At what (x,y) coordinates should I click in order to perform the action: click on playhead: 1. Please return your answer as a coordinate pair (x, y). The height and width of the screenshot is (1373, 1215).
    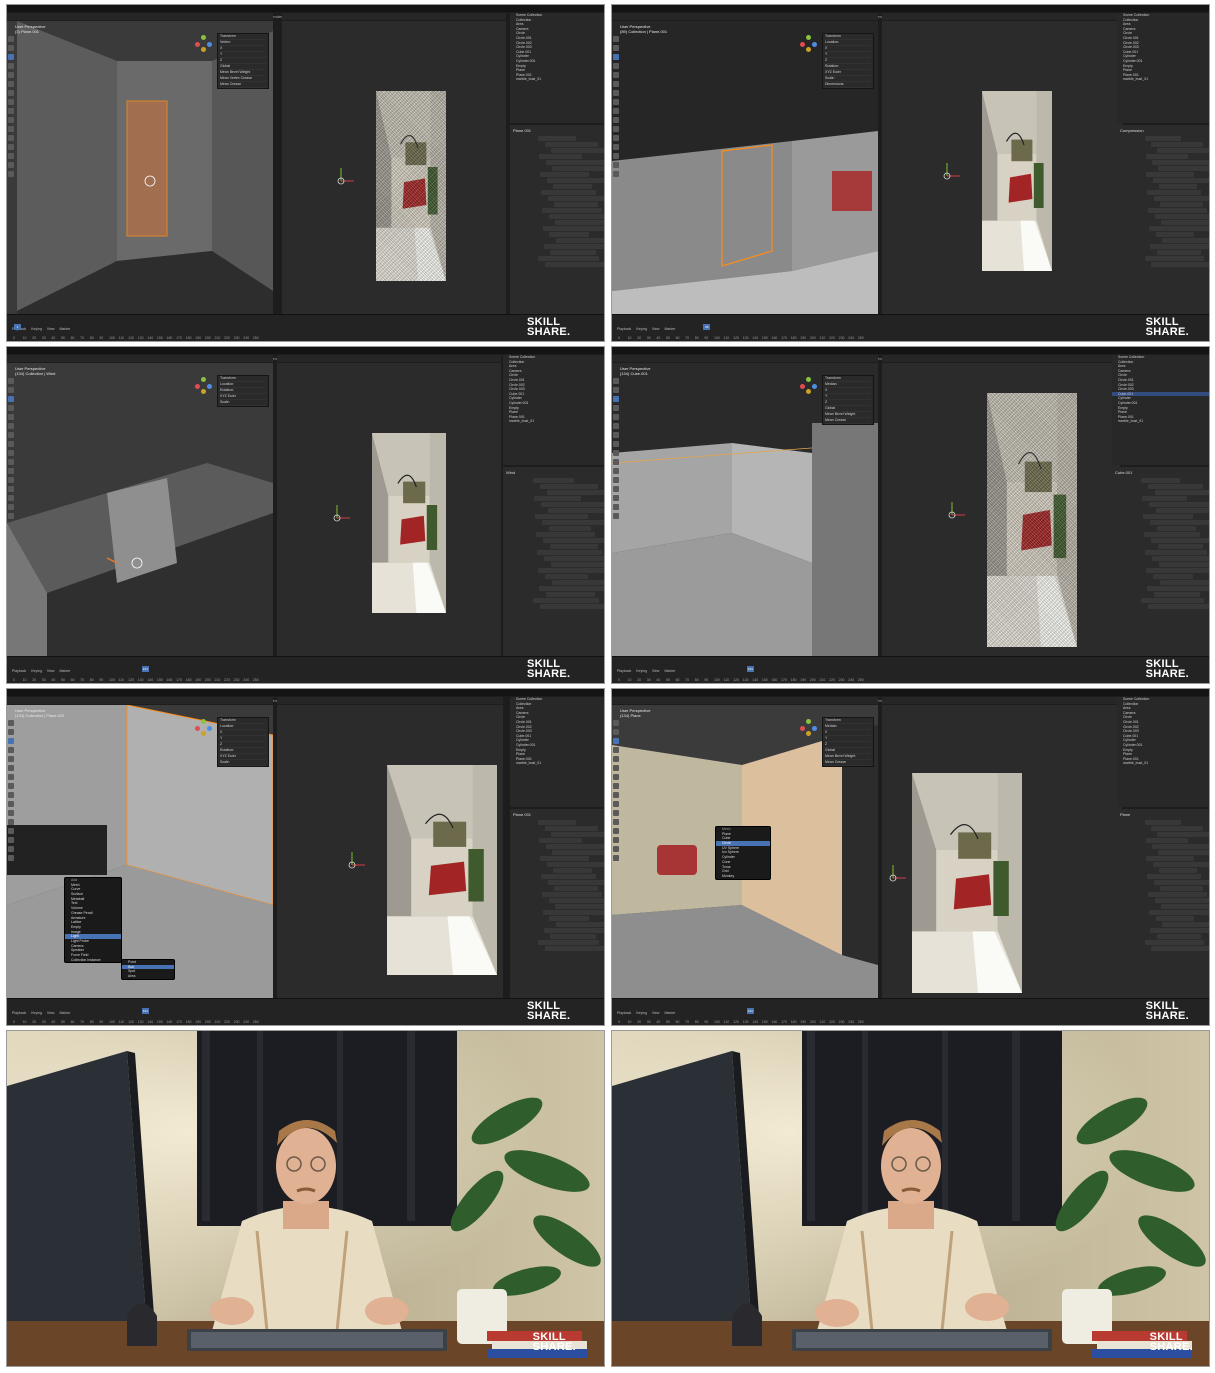
    Looking at the image, I should click on (17, 327).